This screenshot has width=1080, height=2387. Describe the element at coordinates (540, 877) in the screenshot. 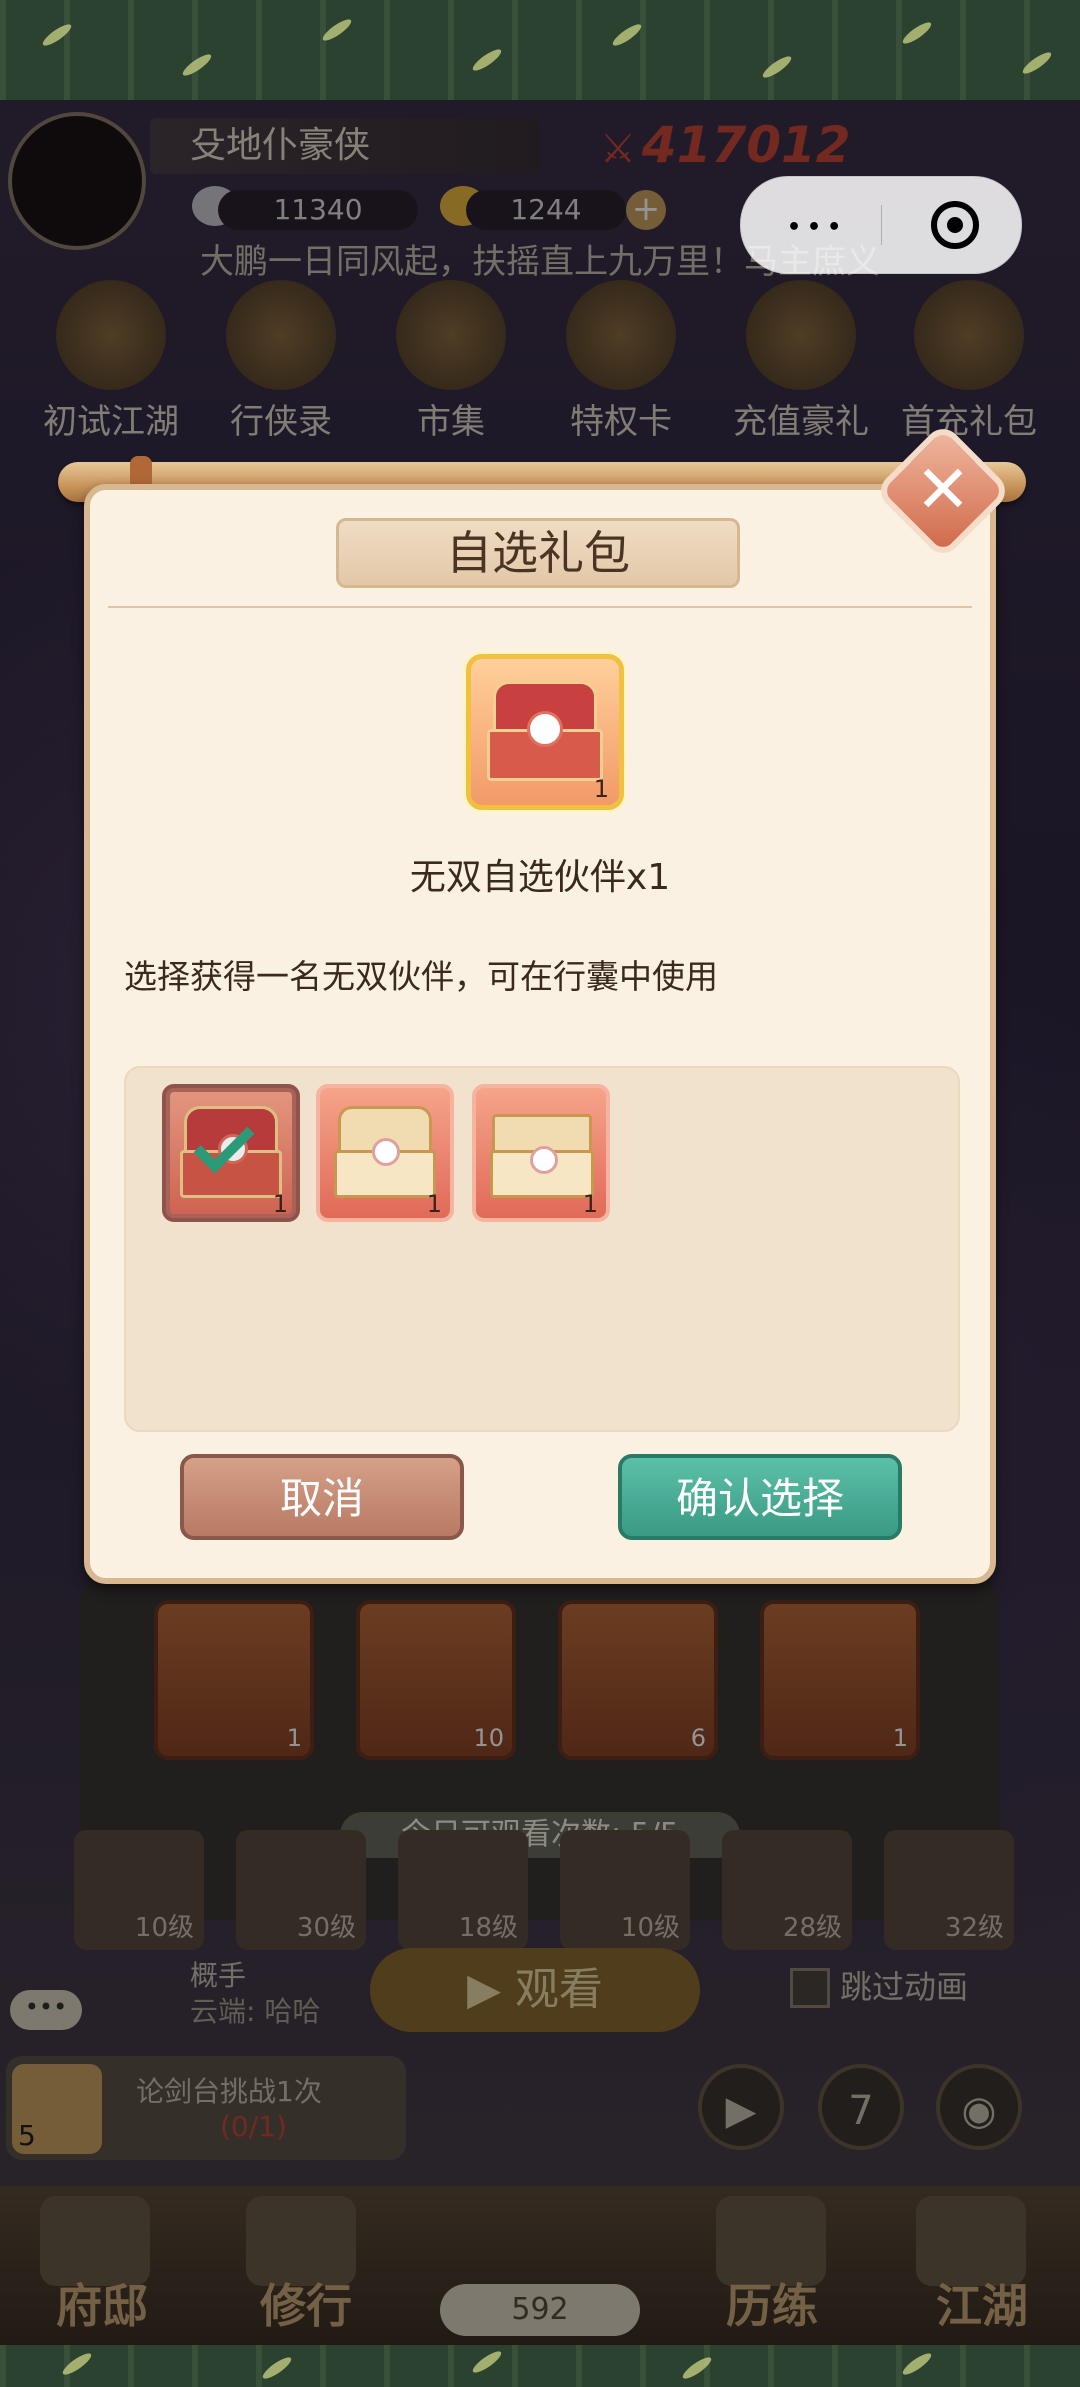

I see `item-name: 无双自选伙伴x1` at that location.